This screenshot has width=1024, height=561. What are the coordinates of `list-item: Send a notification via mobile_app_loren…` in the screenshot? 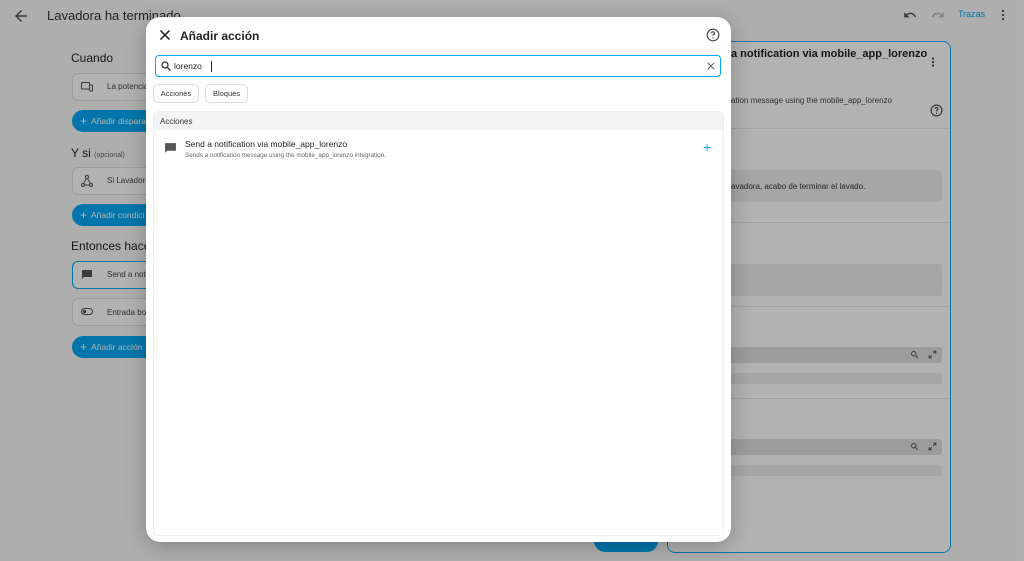 It's located at (438, 148).